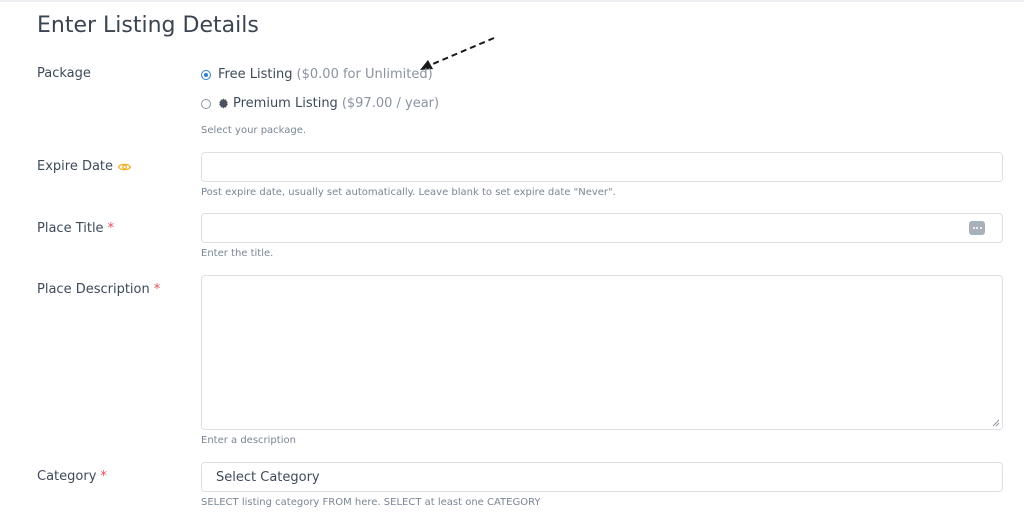  Describe the element at coordinates (148, 25) in the screenshot. I see `page-title: Enter Listing Details` at that location.